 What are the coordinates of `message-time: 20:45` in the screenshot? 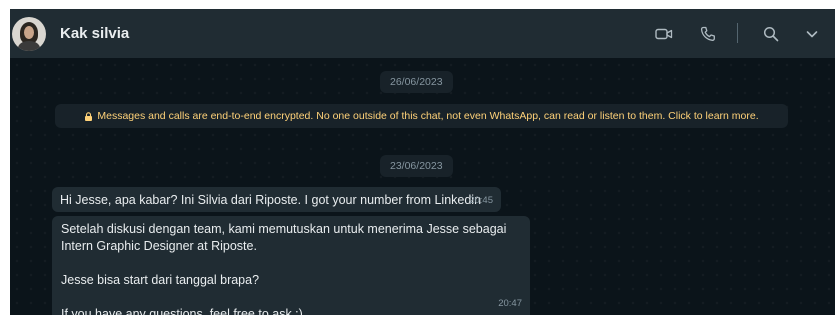 It's located at (481, 200).